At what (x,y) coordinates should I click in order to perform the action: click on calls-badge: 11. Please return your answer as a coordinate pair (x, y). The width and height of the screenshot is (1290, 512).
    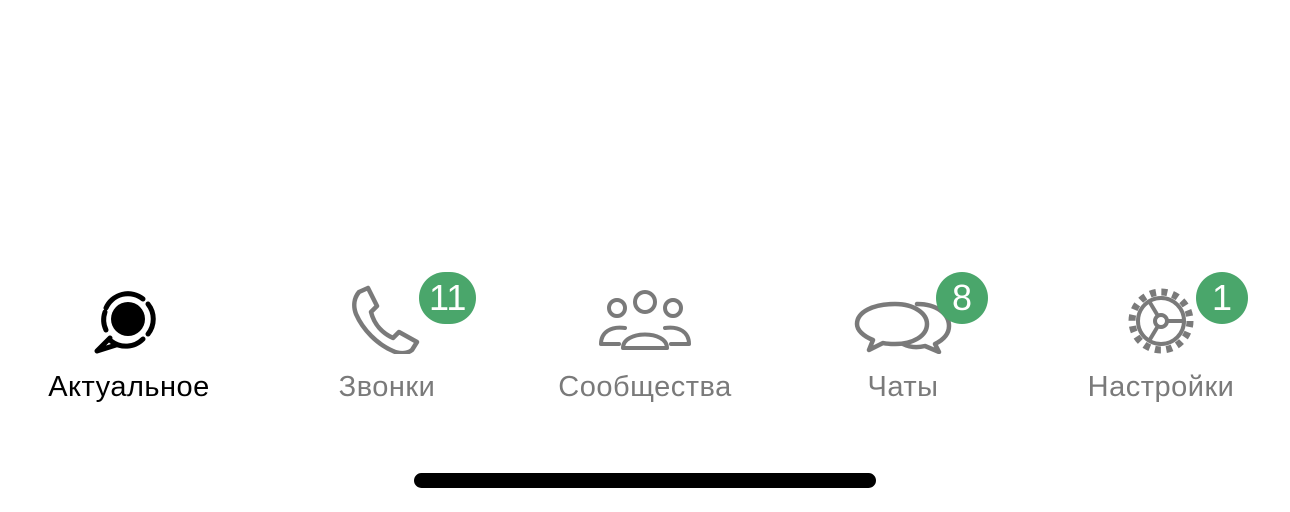
    Looking at the image, I should click on (448, 298).